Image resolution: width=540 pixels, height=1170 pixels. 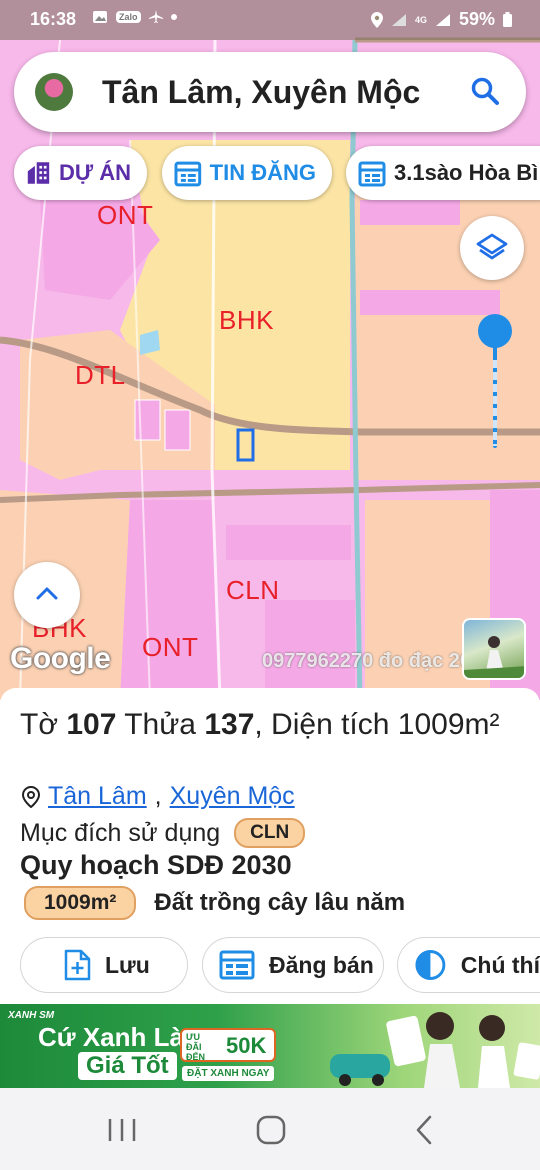 I want to click on usage-code-badge: CLN, so click(x=270, y=833).